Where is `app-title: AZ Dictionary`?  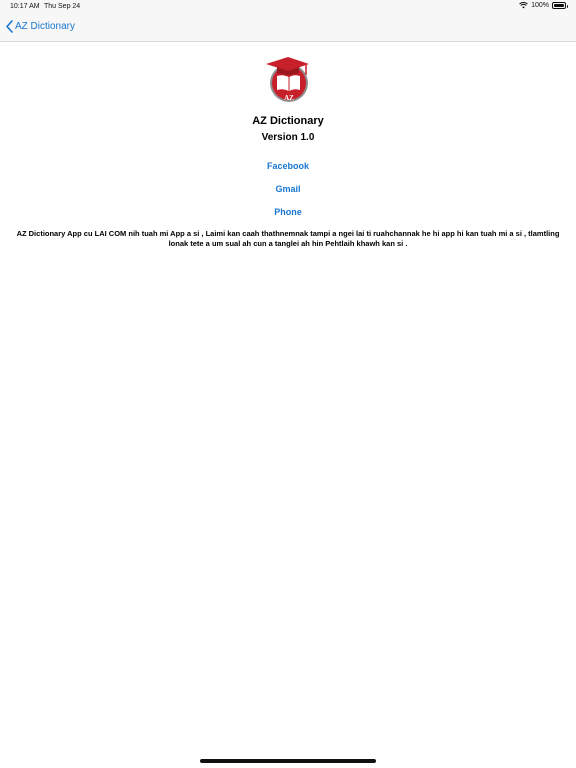 app-title: AZ Dictionary is located at coordinates (288, 121).